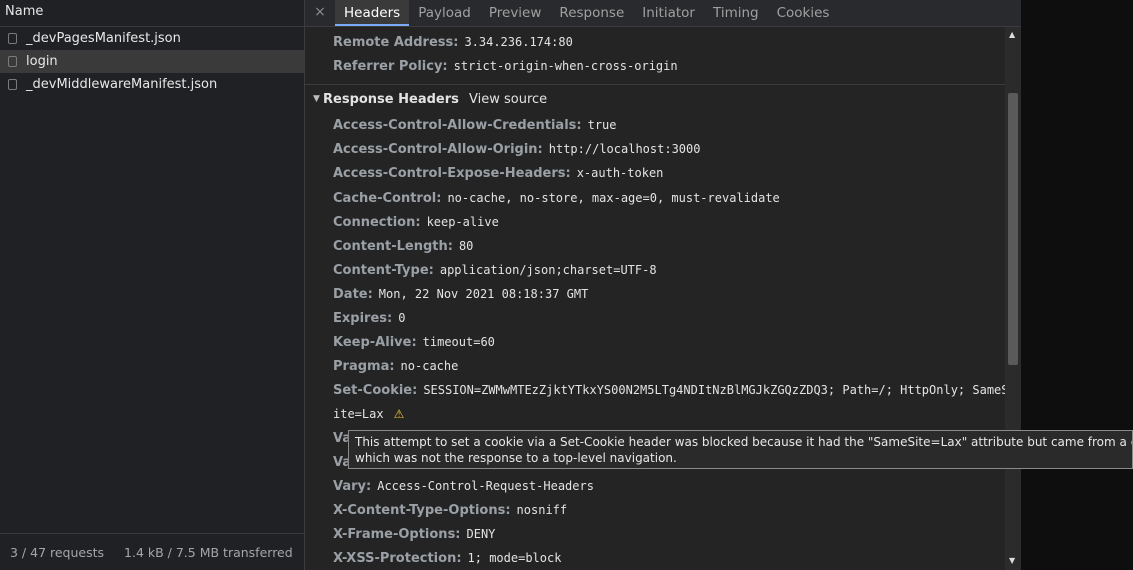 The width and height of the screenshot is (1133, 570). I want to click on header-value: keep-alive, so click(462, 222).